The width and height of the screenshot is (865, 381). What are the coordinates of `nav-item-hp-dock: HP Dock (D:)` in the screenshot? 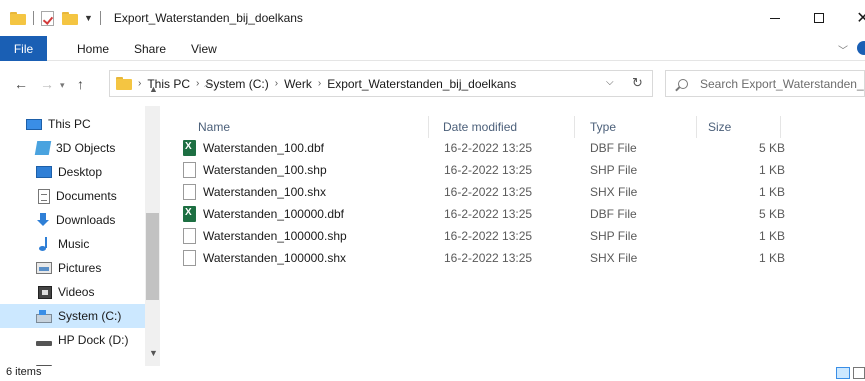 It's located at (72, 340).